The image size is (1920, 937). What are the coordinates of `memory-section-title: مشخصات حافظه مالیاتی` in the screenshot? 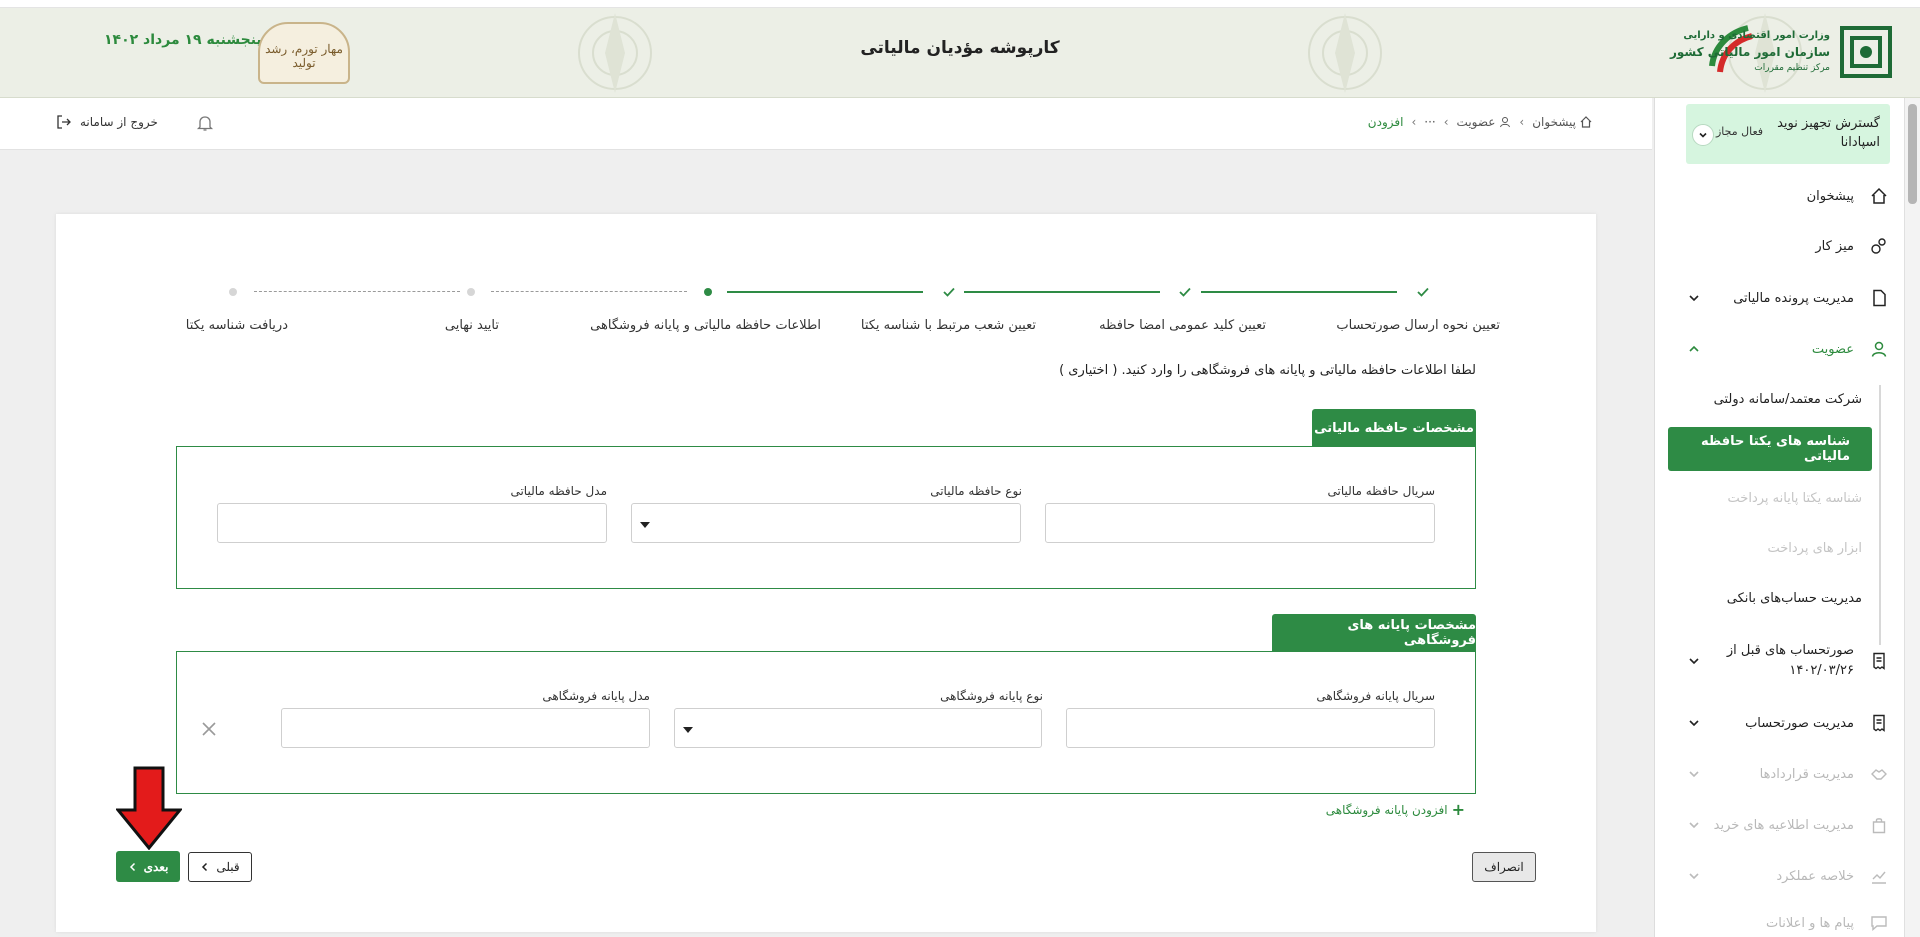 It's located at (1394, 428).